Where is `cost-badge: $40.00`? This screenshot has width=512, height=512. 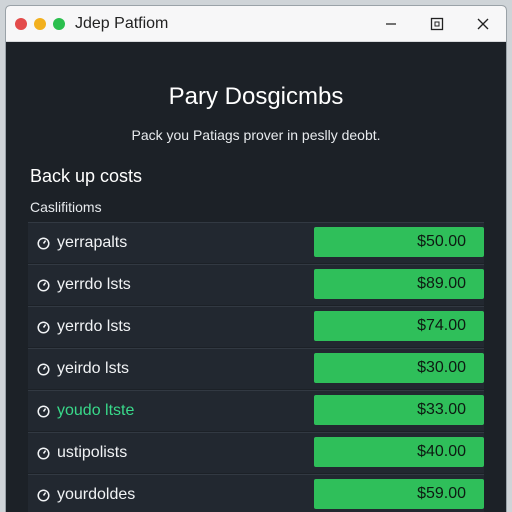
cost-badge: $40.00 is located at coordinates (399, 452).